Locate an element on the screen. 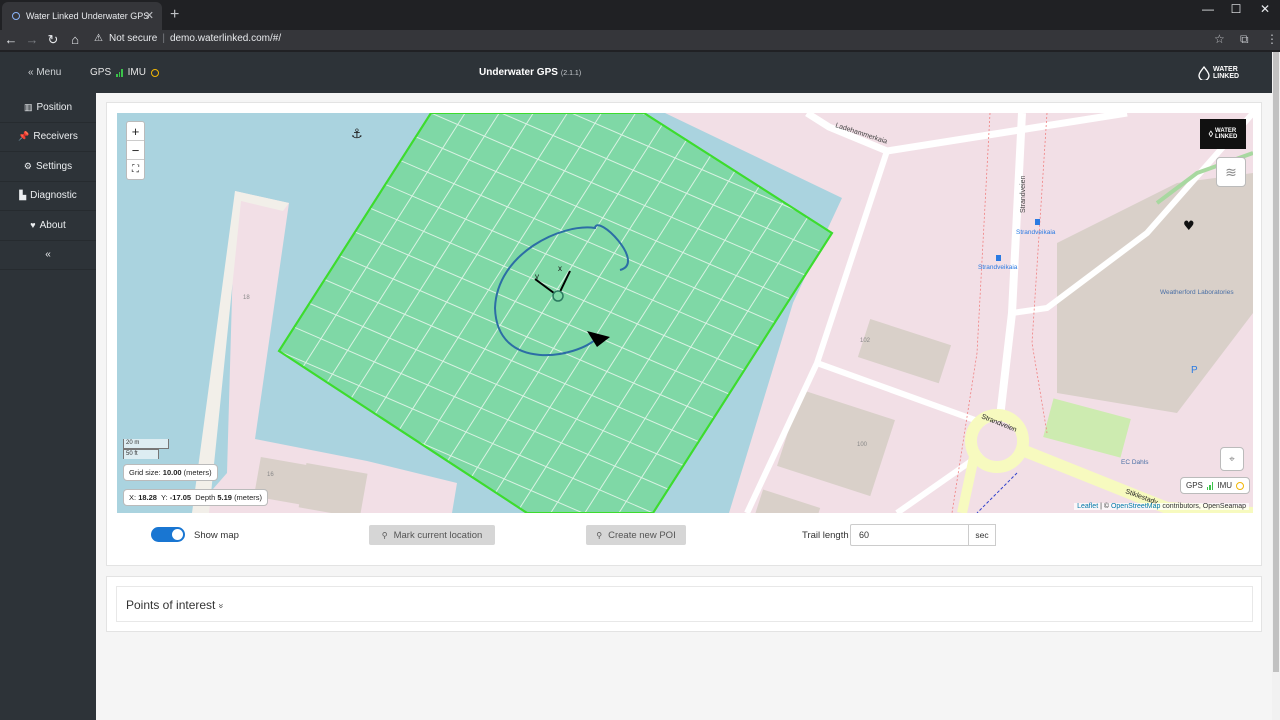 The width and height of the screenshot is (1280, 720). poi-card: Points of interest» is located at coordinates (684, 604).